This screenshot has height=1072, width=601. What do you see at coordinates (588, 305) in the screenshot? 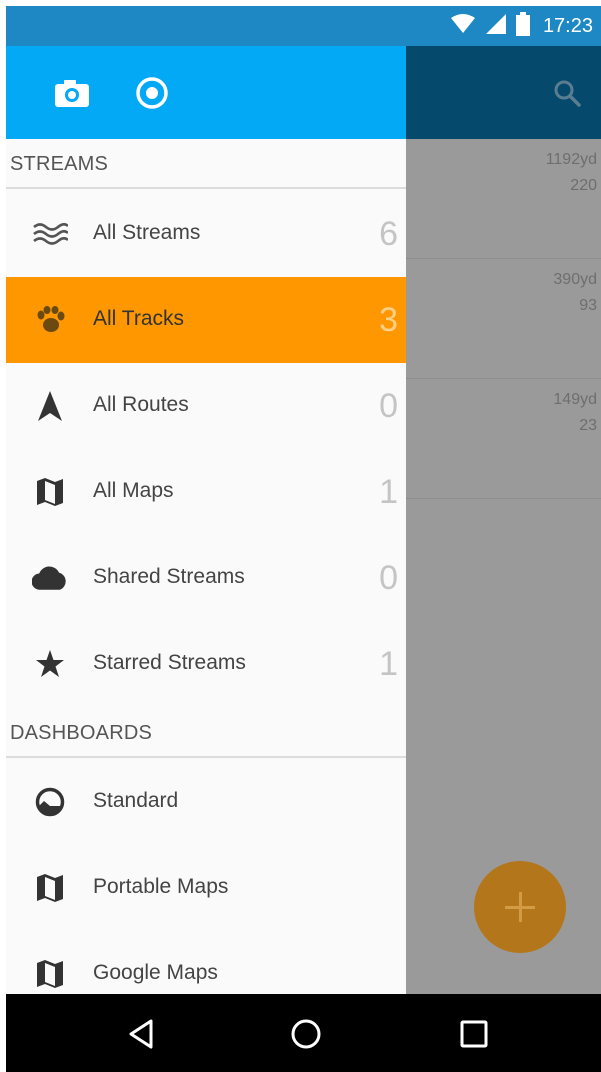
I see `value-text: 93` at bounding box center [588, 305].